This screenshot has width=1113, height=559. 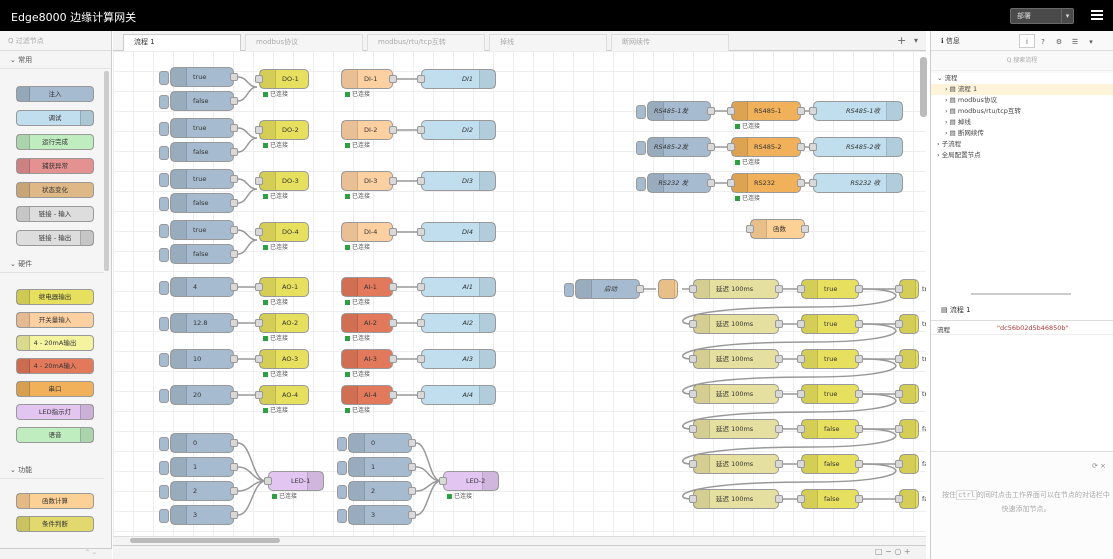 I want to click on do-node: DO-3, so click(x=282, y=181).